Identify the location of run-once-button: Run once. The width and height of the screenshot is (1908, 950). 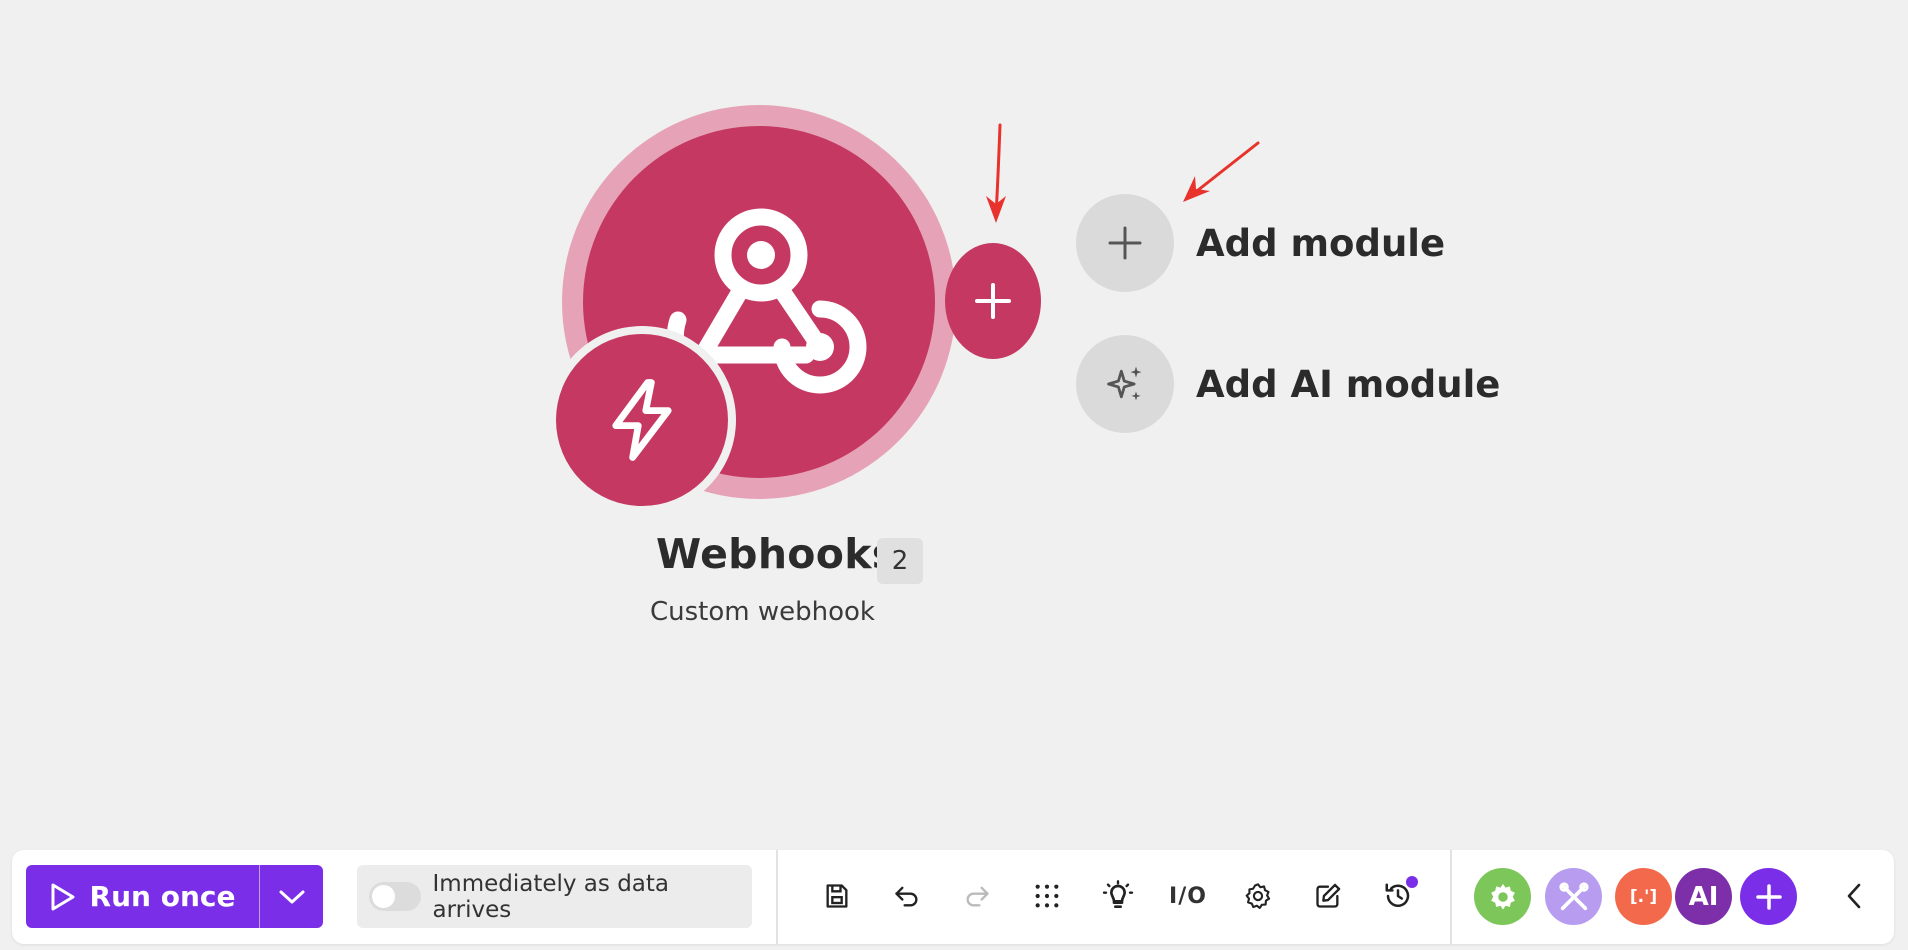
(143, 896).